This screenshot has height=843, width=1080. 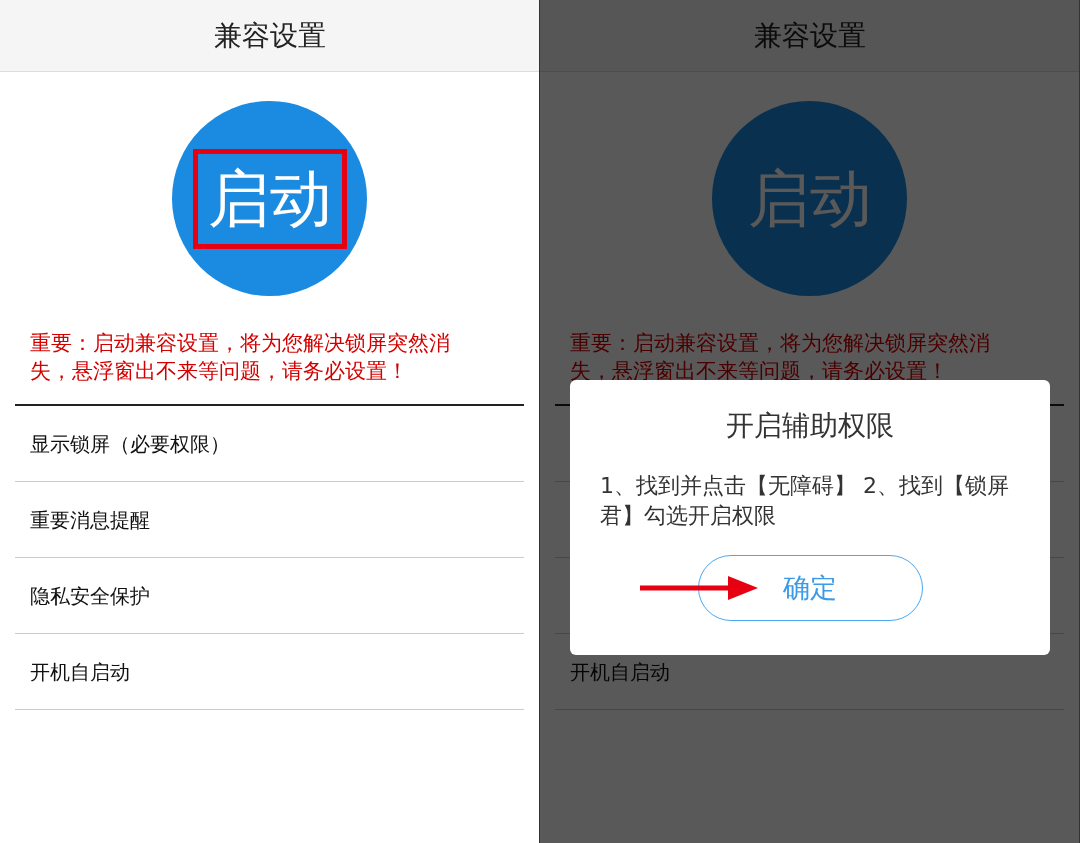 I want to click on row-label: 重要消息提醒, so click(x=90, y=520).